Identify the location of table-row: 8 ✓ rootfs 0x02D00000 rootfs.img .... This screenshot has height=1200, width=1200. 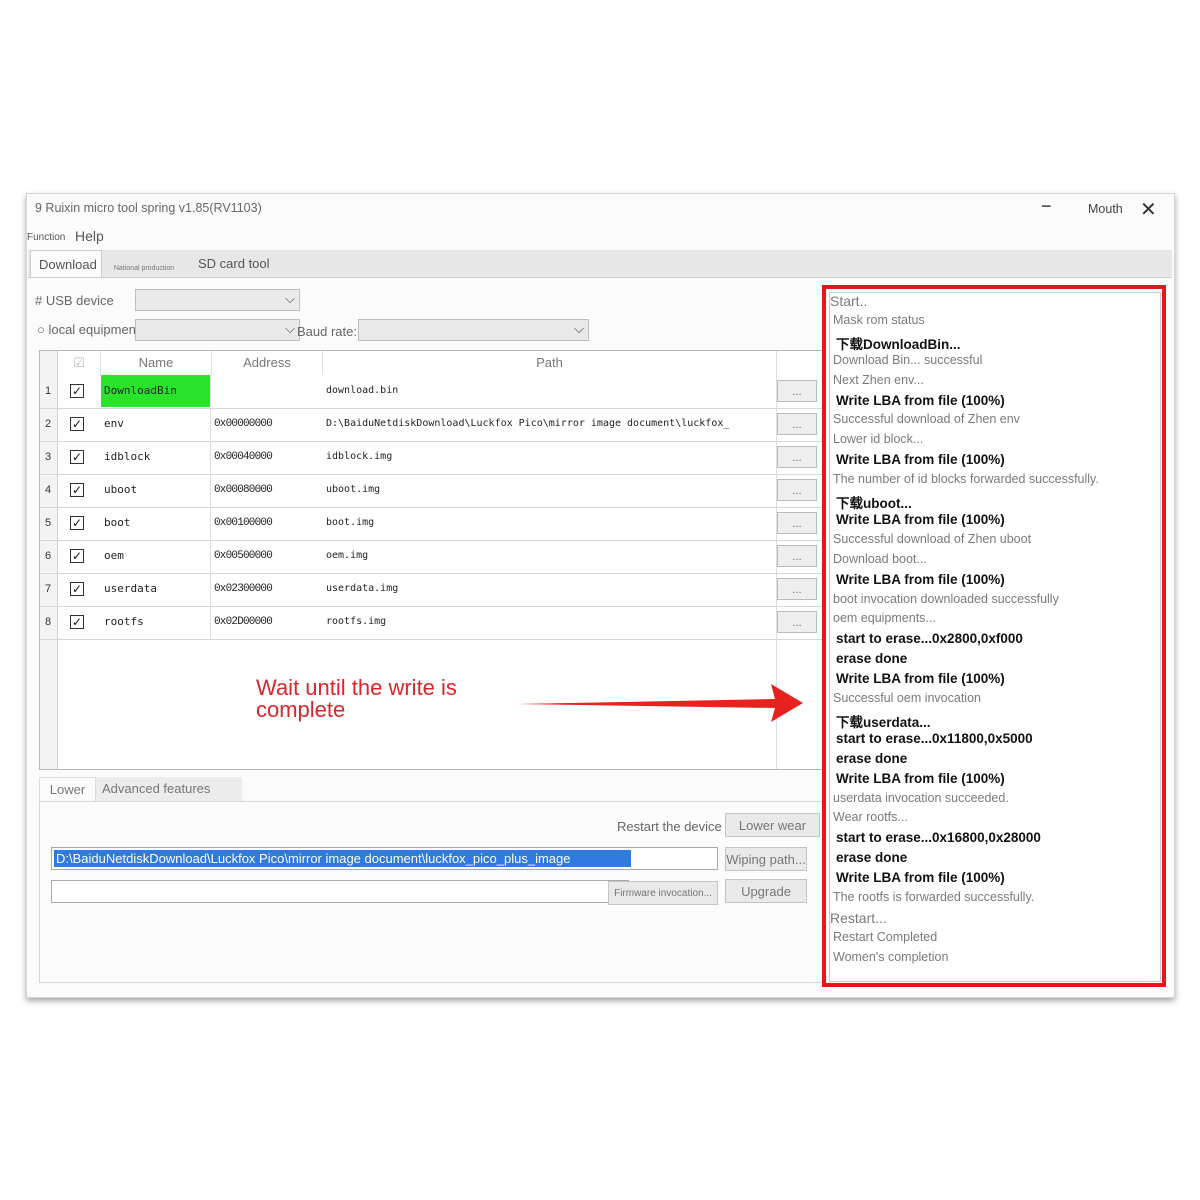
(431, 623).